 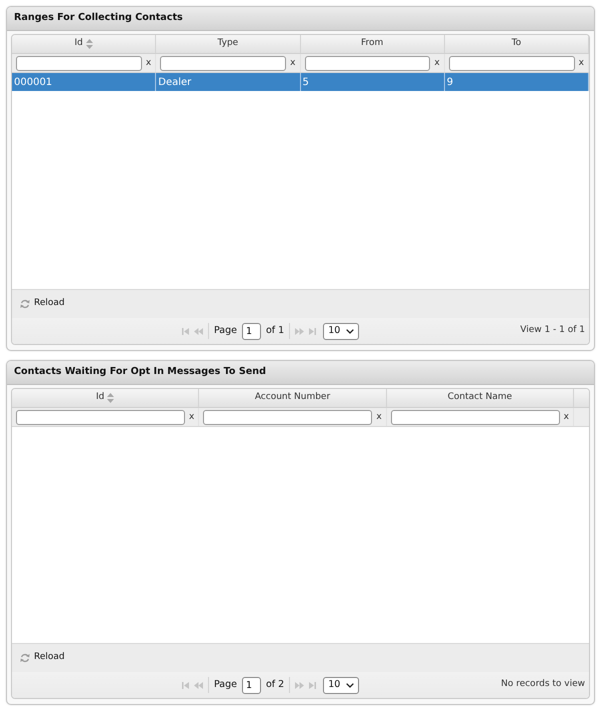 What do you see at coordinates (228, 44) in the screenshot?
I see `column-header: Type` at bounding box center [228, 44].